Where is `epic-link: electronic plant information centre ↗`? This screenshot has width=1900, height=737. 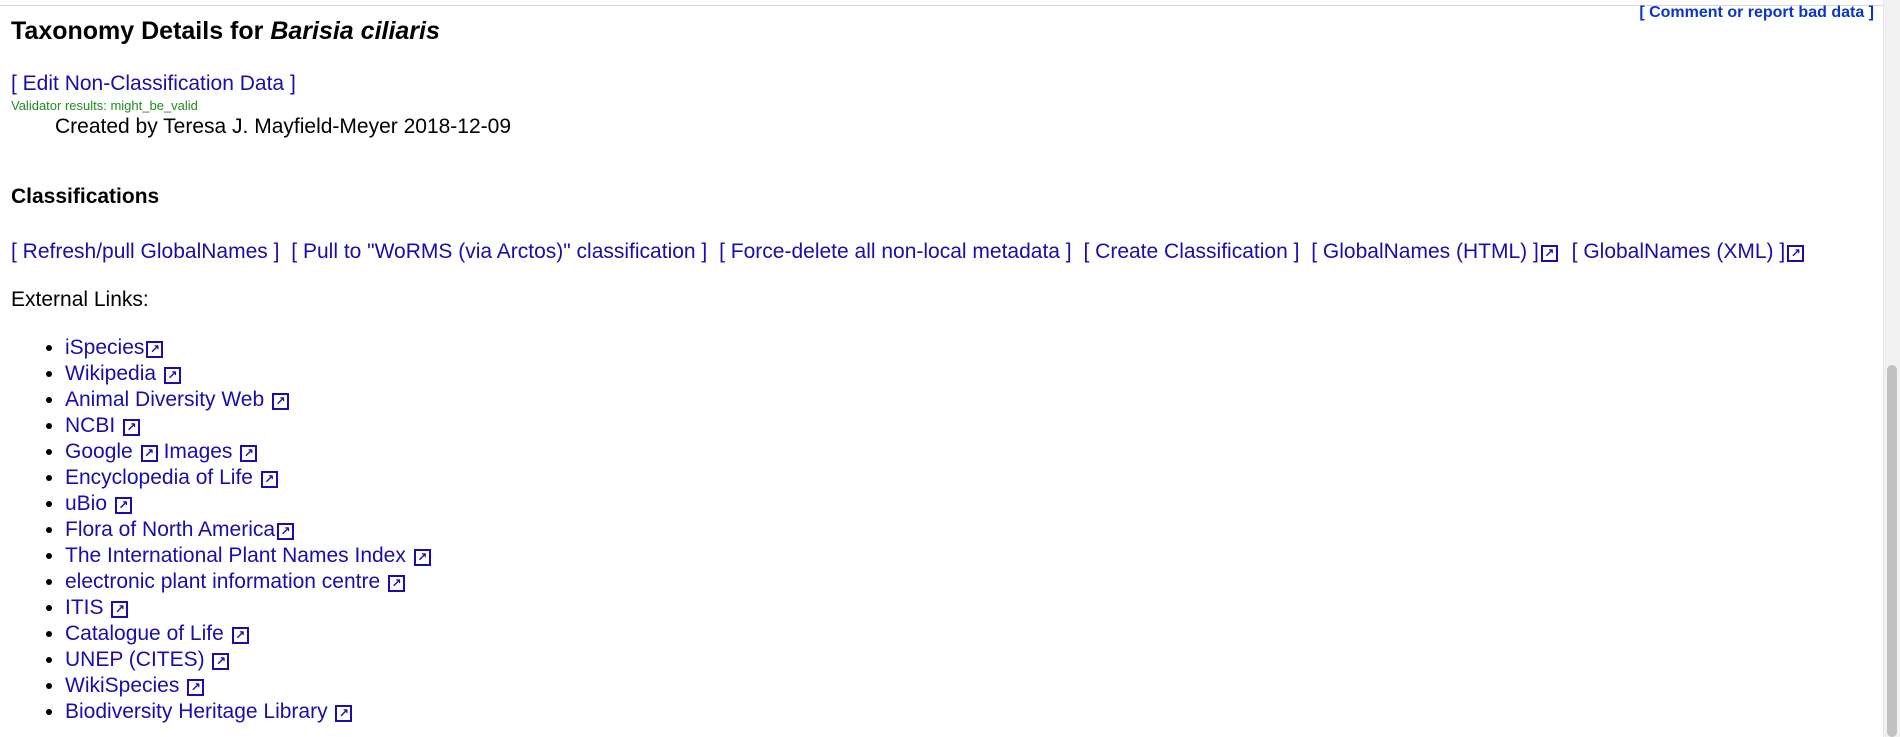
epic-link: electronic plant information centre ↗ is located at coordinates (236, 581).